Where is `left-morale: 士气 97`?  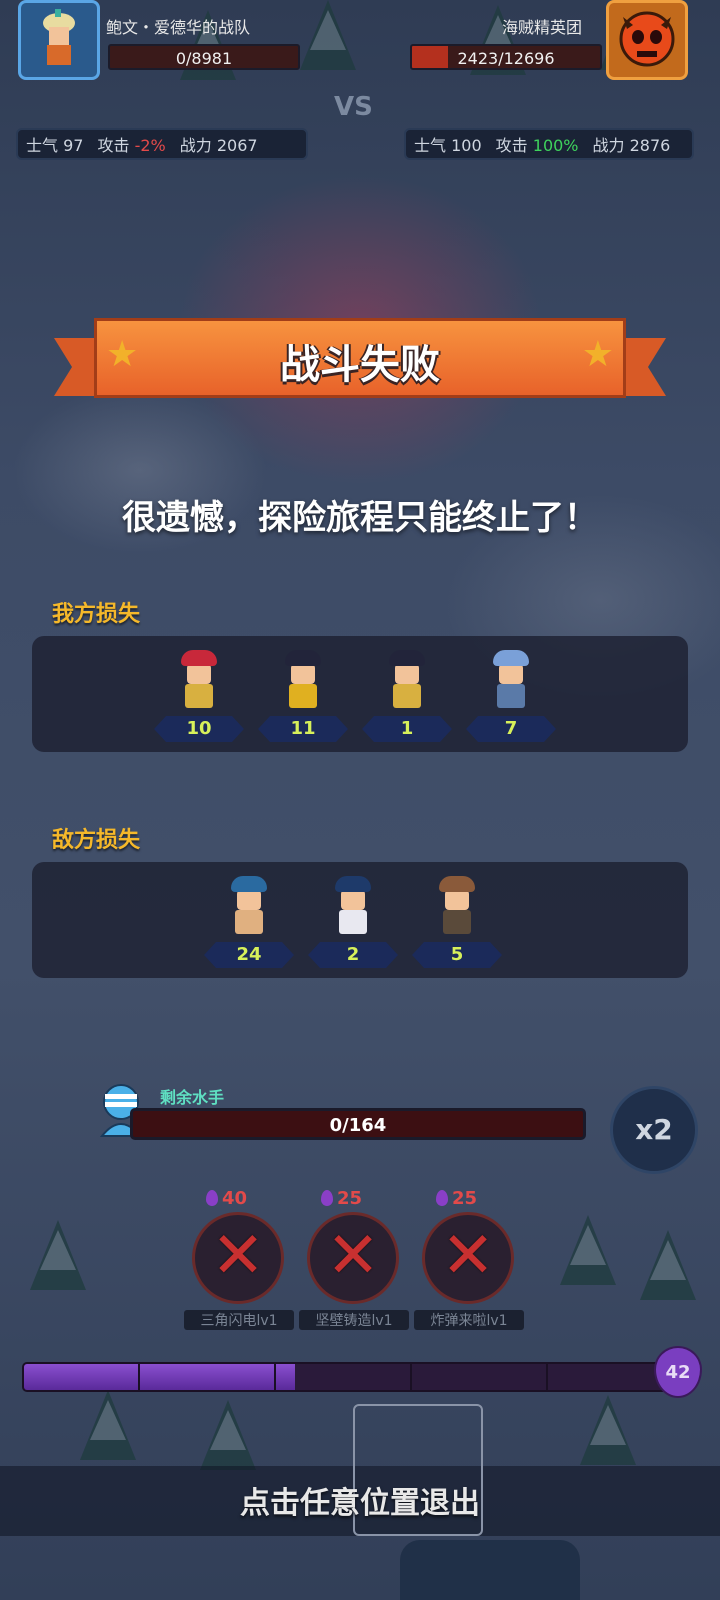
left-morale: 士气 97 is located at coordinates (54, 144).